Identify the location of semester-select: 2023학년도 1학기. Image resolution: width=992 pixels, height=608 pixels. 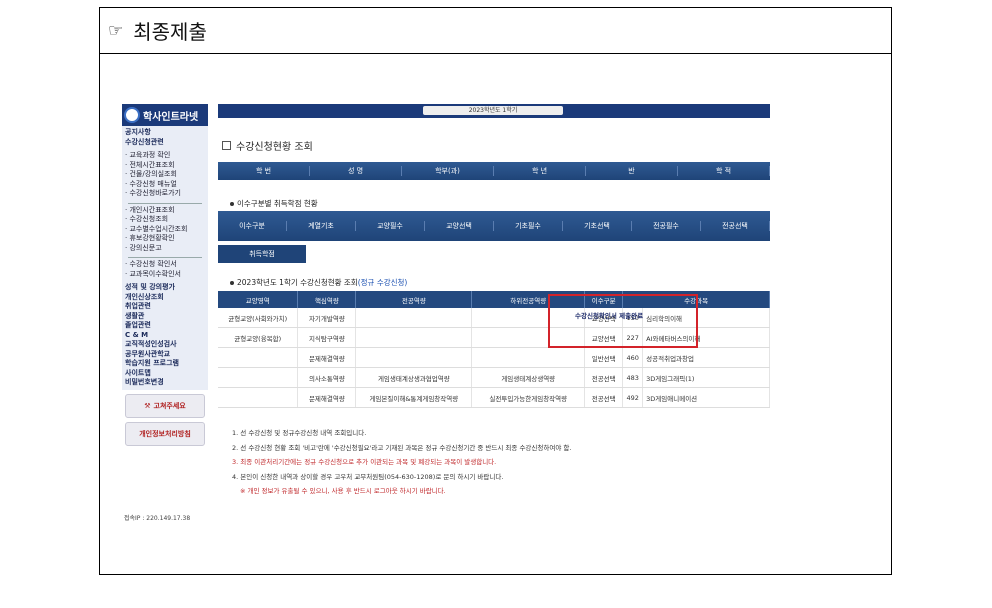
(493, 110).